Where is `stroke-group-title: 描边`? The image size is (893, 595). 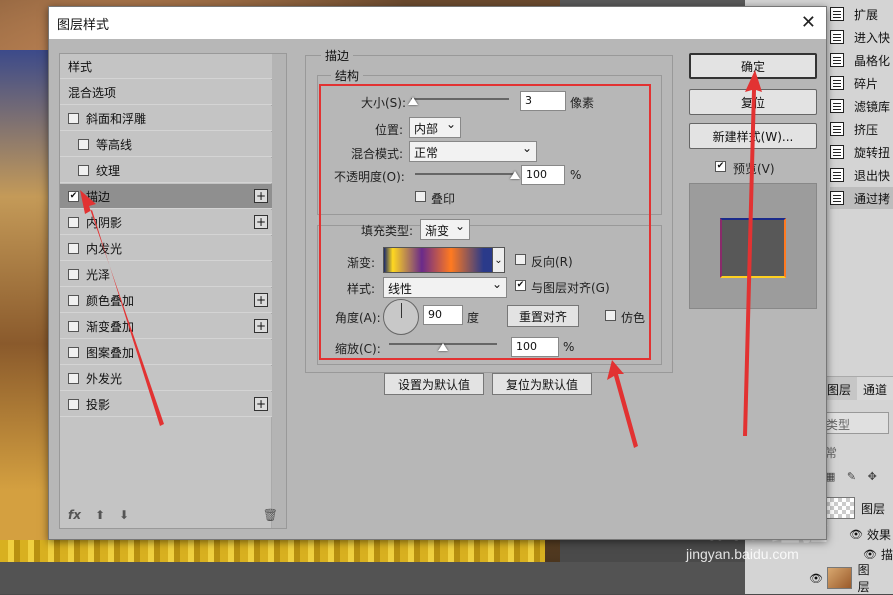 stroke-group-title: 描边 is located at coordinates (337, 55).